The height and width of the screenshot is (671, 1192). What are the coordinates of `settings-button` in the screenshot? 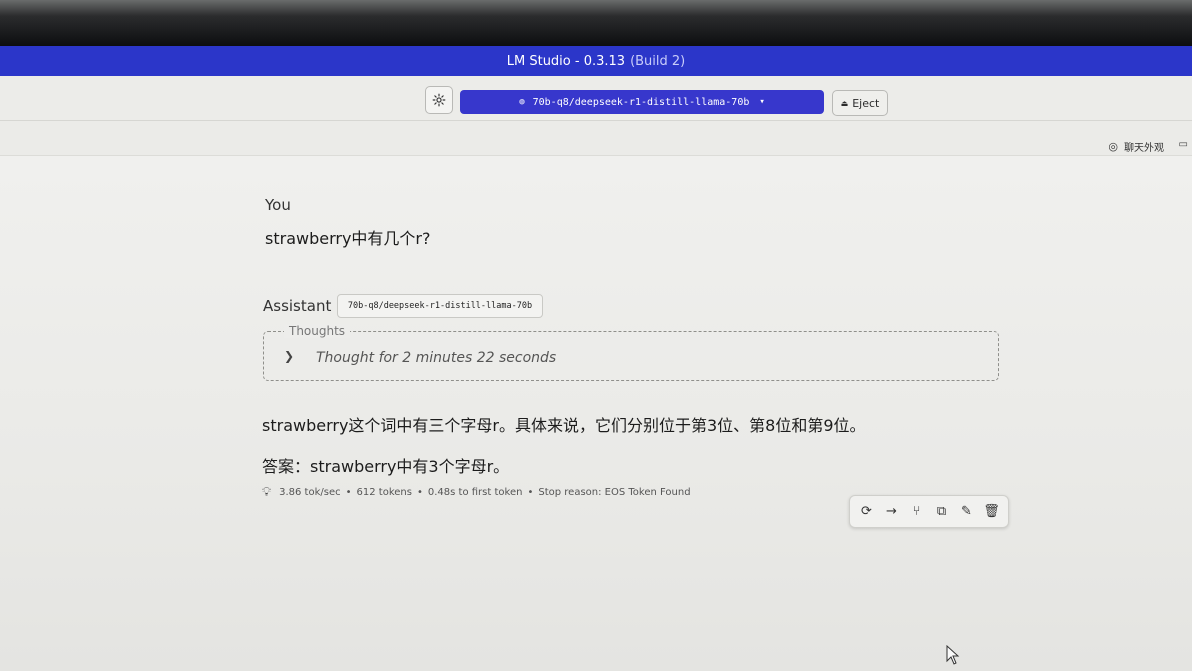 It's located at (439, 100).